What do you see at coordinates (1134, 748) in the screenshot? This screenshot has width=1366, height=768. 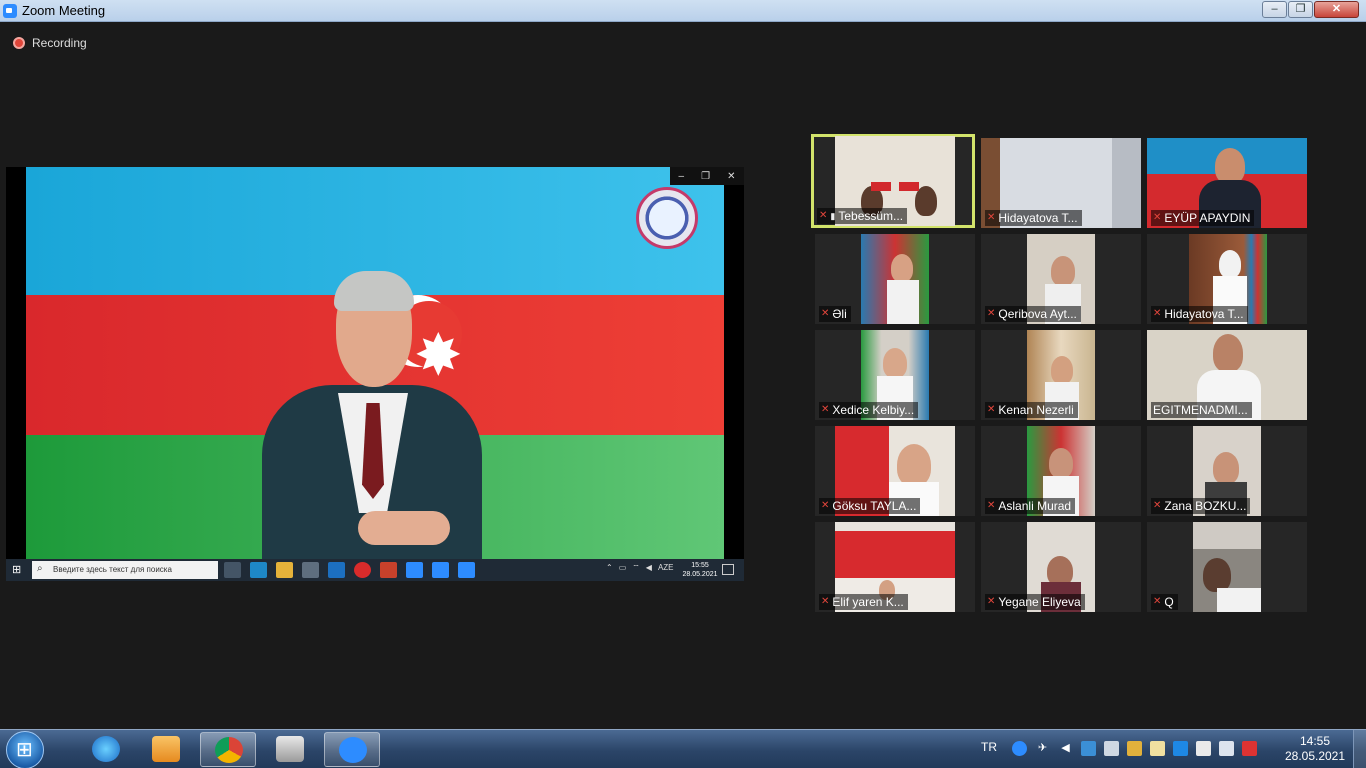 I see `tools-icon` at bounding box center [1134, 748].